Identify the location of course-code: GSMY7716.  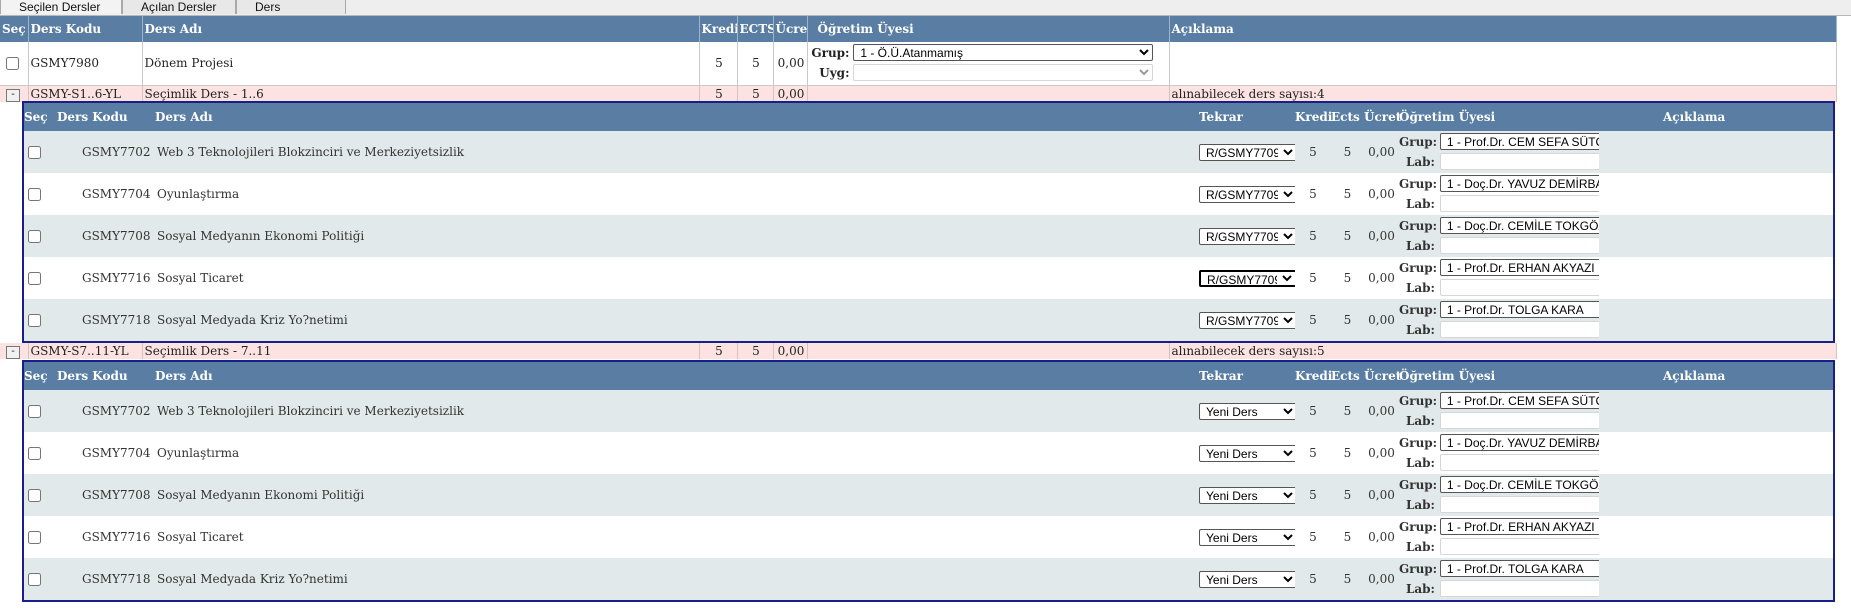
(99, 278).